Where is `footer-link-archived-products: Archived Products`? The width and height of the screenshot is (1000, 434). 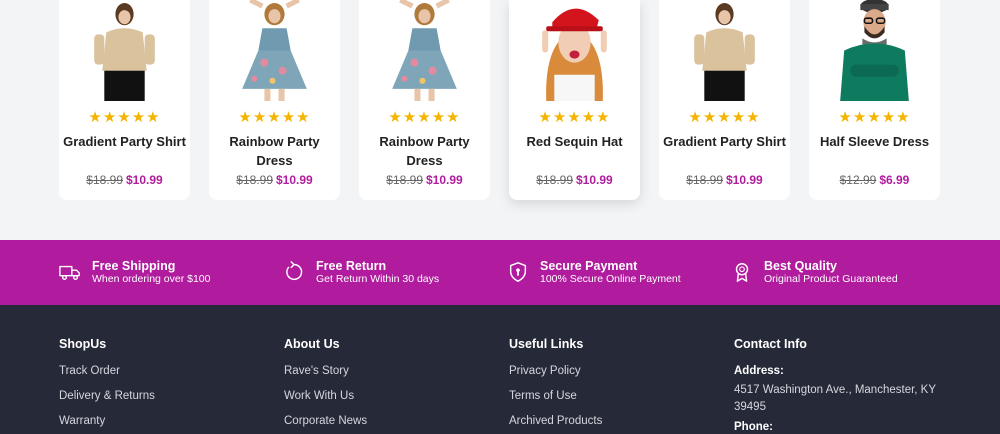 footer-link-archived-products: Archived Products is located at coordinates (619, 421).